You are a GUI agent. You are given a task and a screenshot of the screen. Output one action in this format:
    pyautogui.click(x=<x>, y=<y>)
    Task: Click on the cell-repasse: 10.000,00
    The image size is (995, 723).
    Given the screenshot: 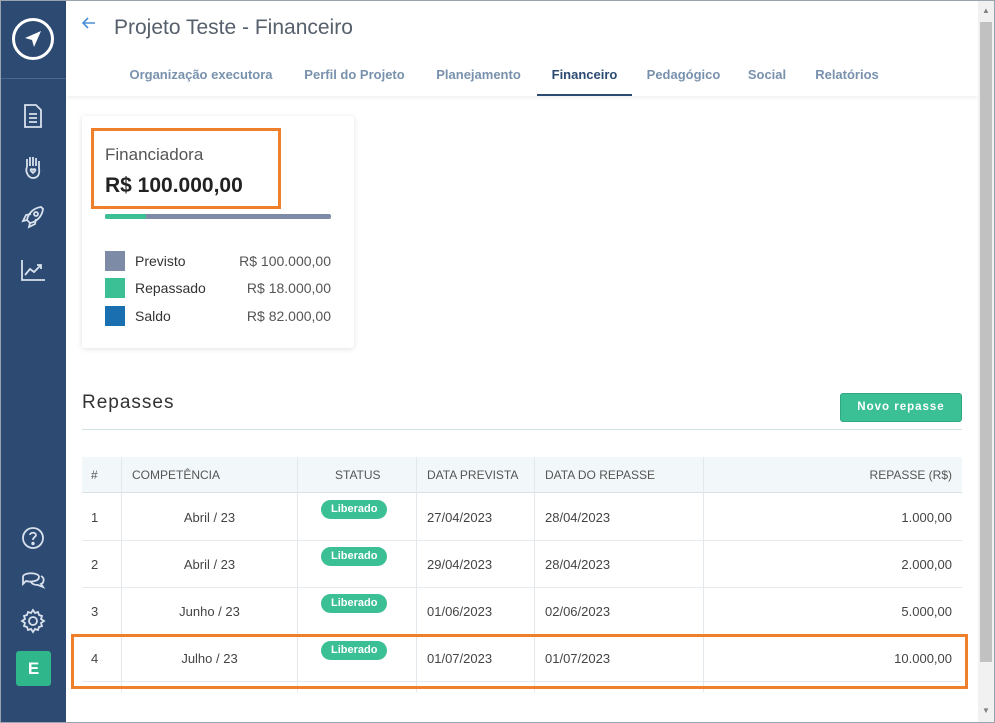 What is the action you would take?
    pyautogui.click(x=923, y=658)
    